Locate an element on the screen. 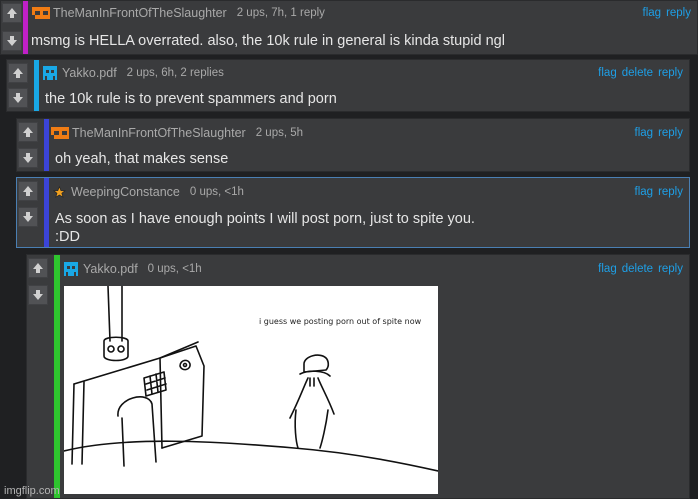 The height and width of the screenshot is (499, 698). star-icon is located at coordinates (59, 191).